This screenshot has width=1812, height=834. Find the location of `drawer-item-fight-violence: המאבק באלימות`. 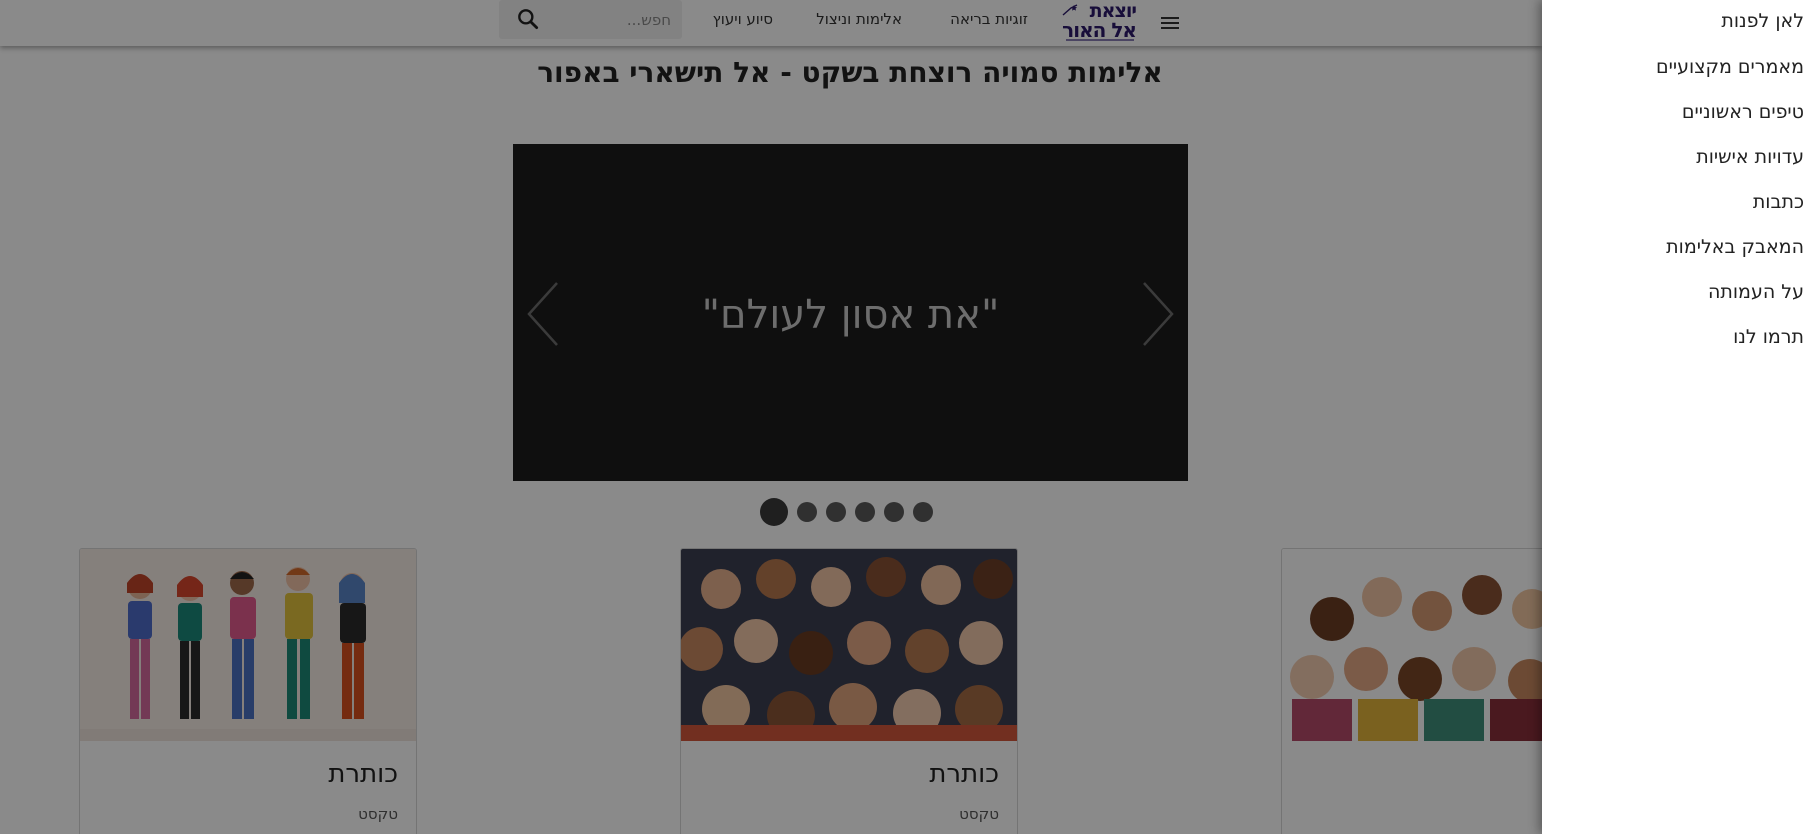

drawer-item-fight-violence: המאבק באלימות is located at coordinates (1735, 247).